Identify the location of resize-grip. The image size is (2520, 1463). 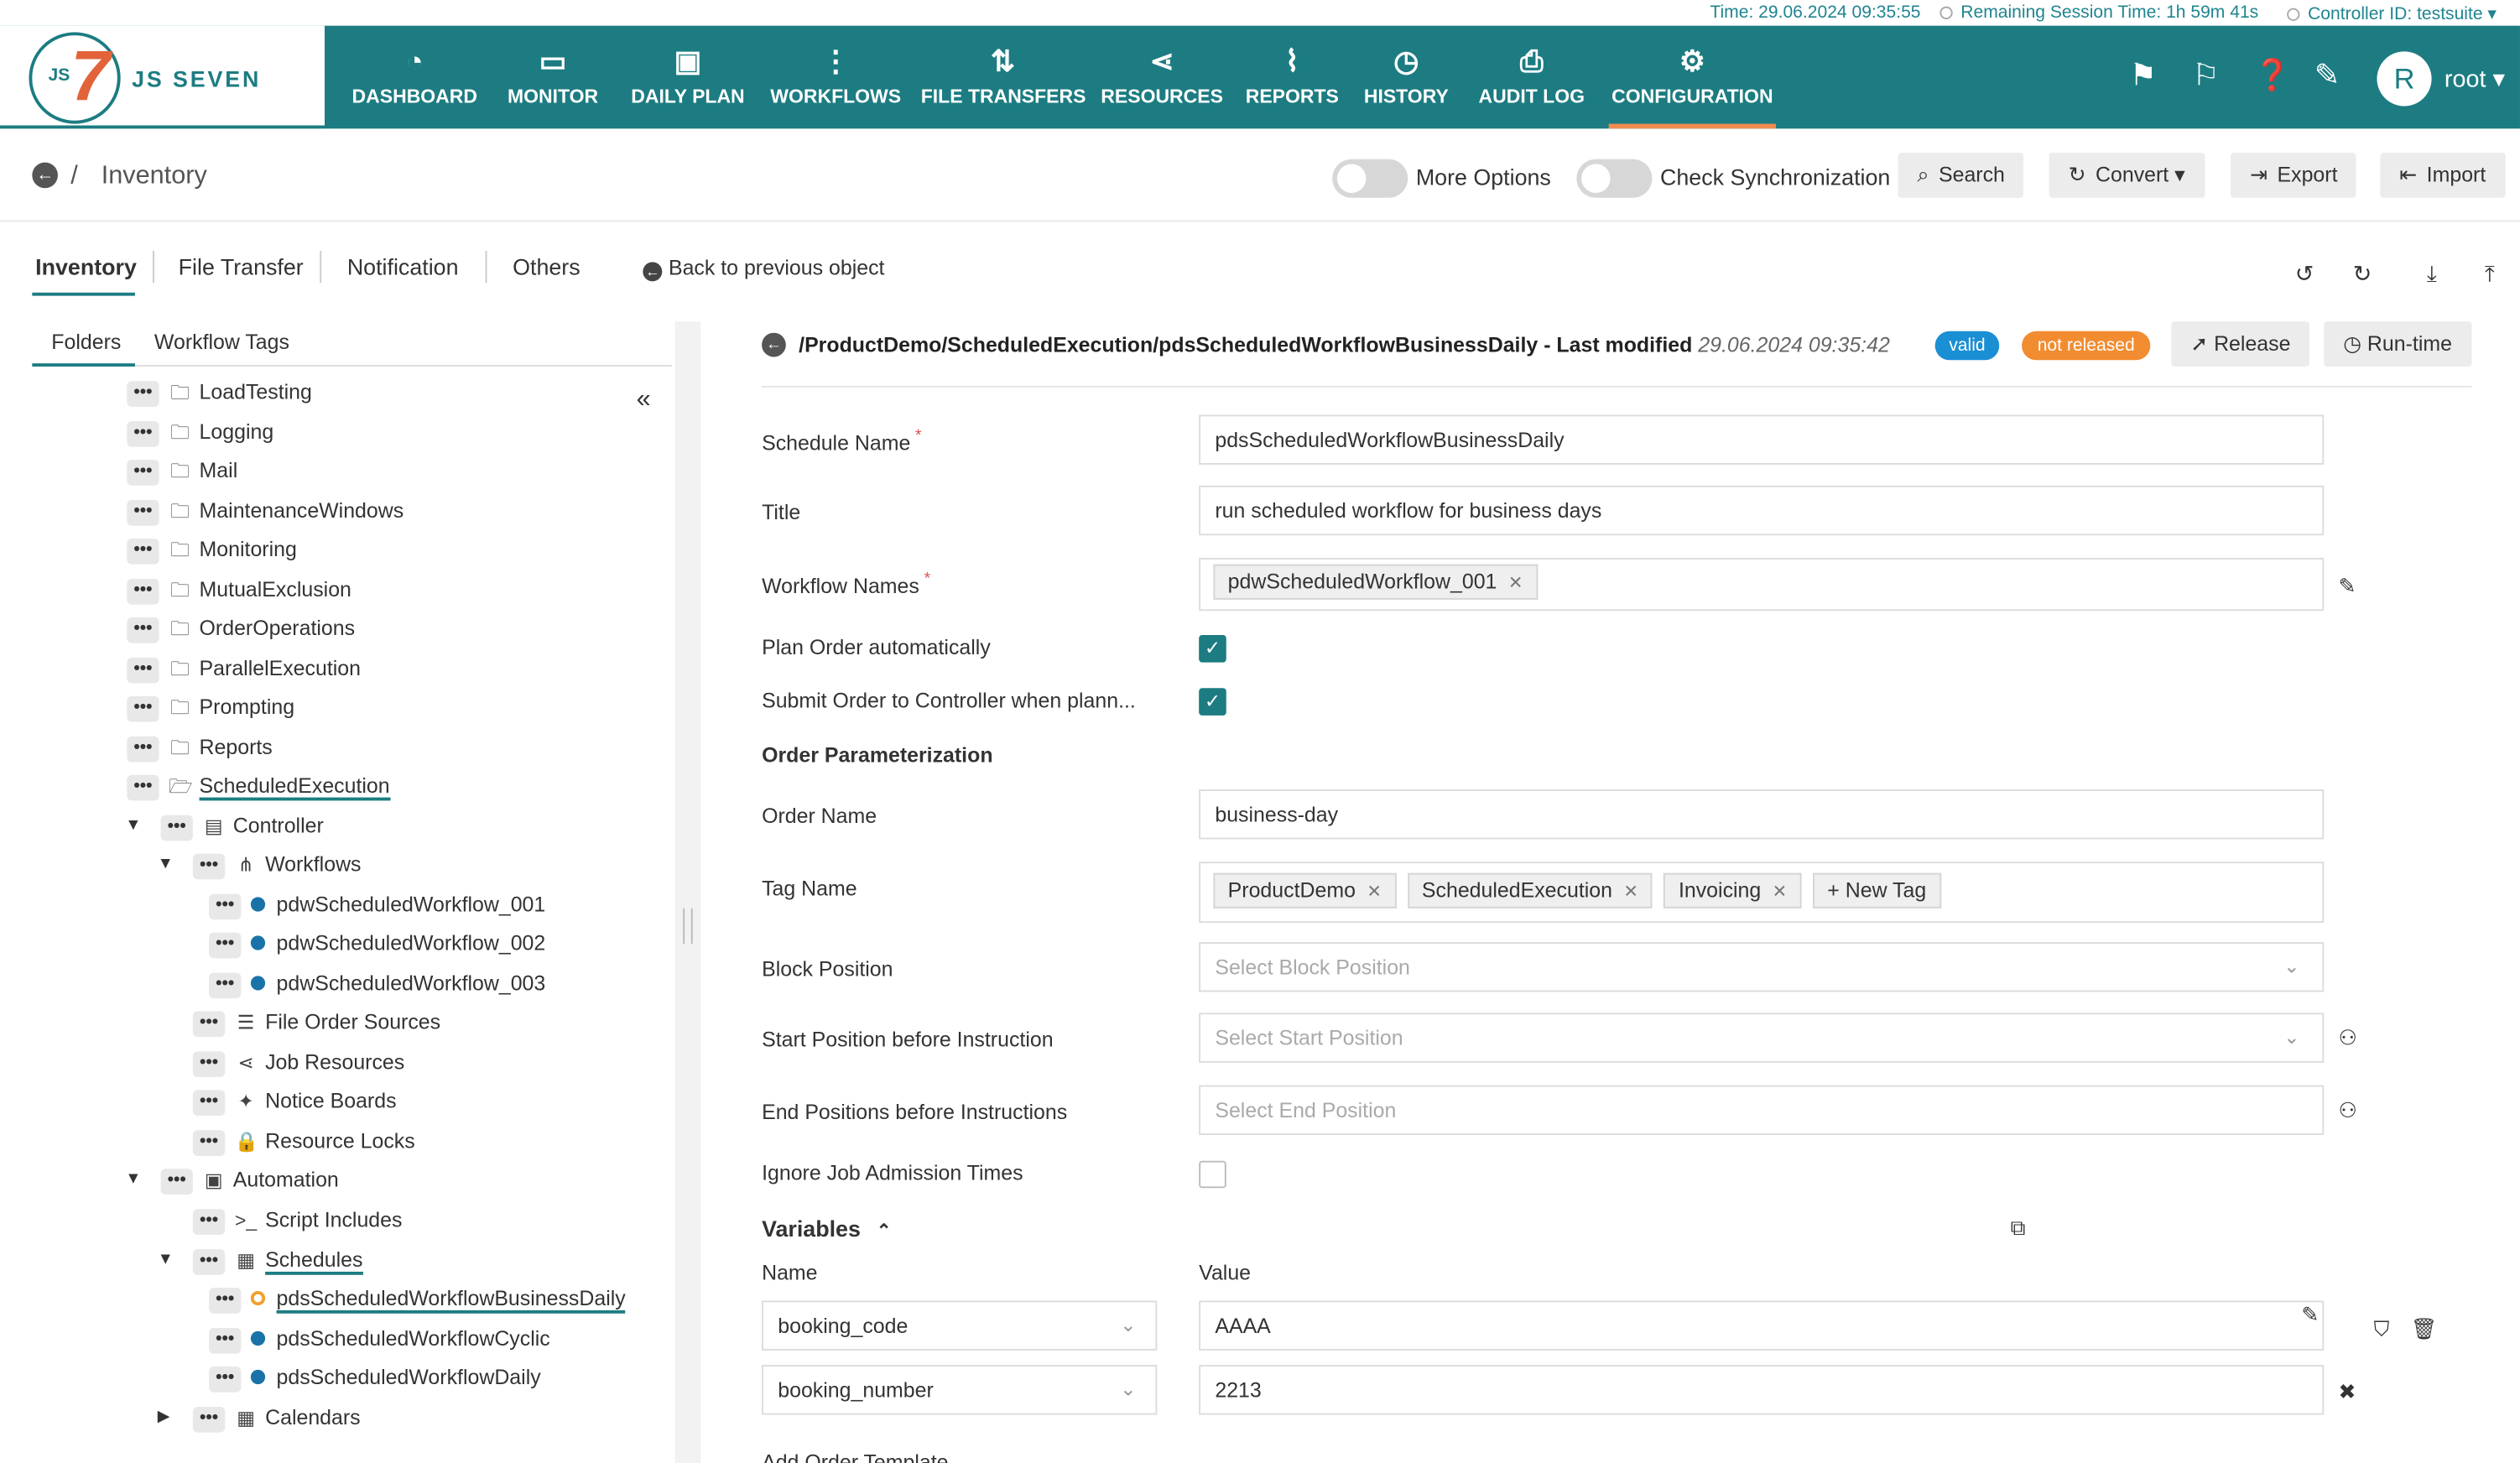
(688, 926).